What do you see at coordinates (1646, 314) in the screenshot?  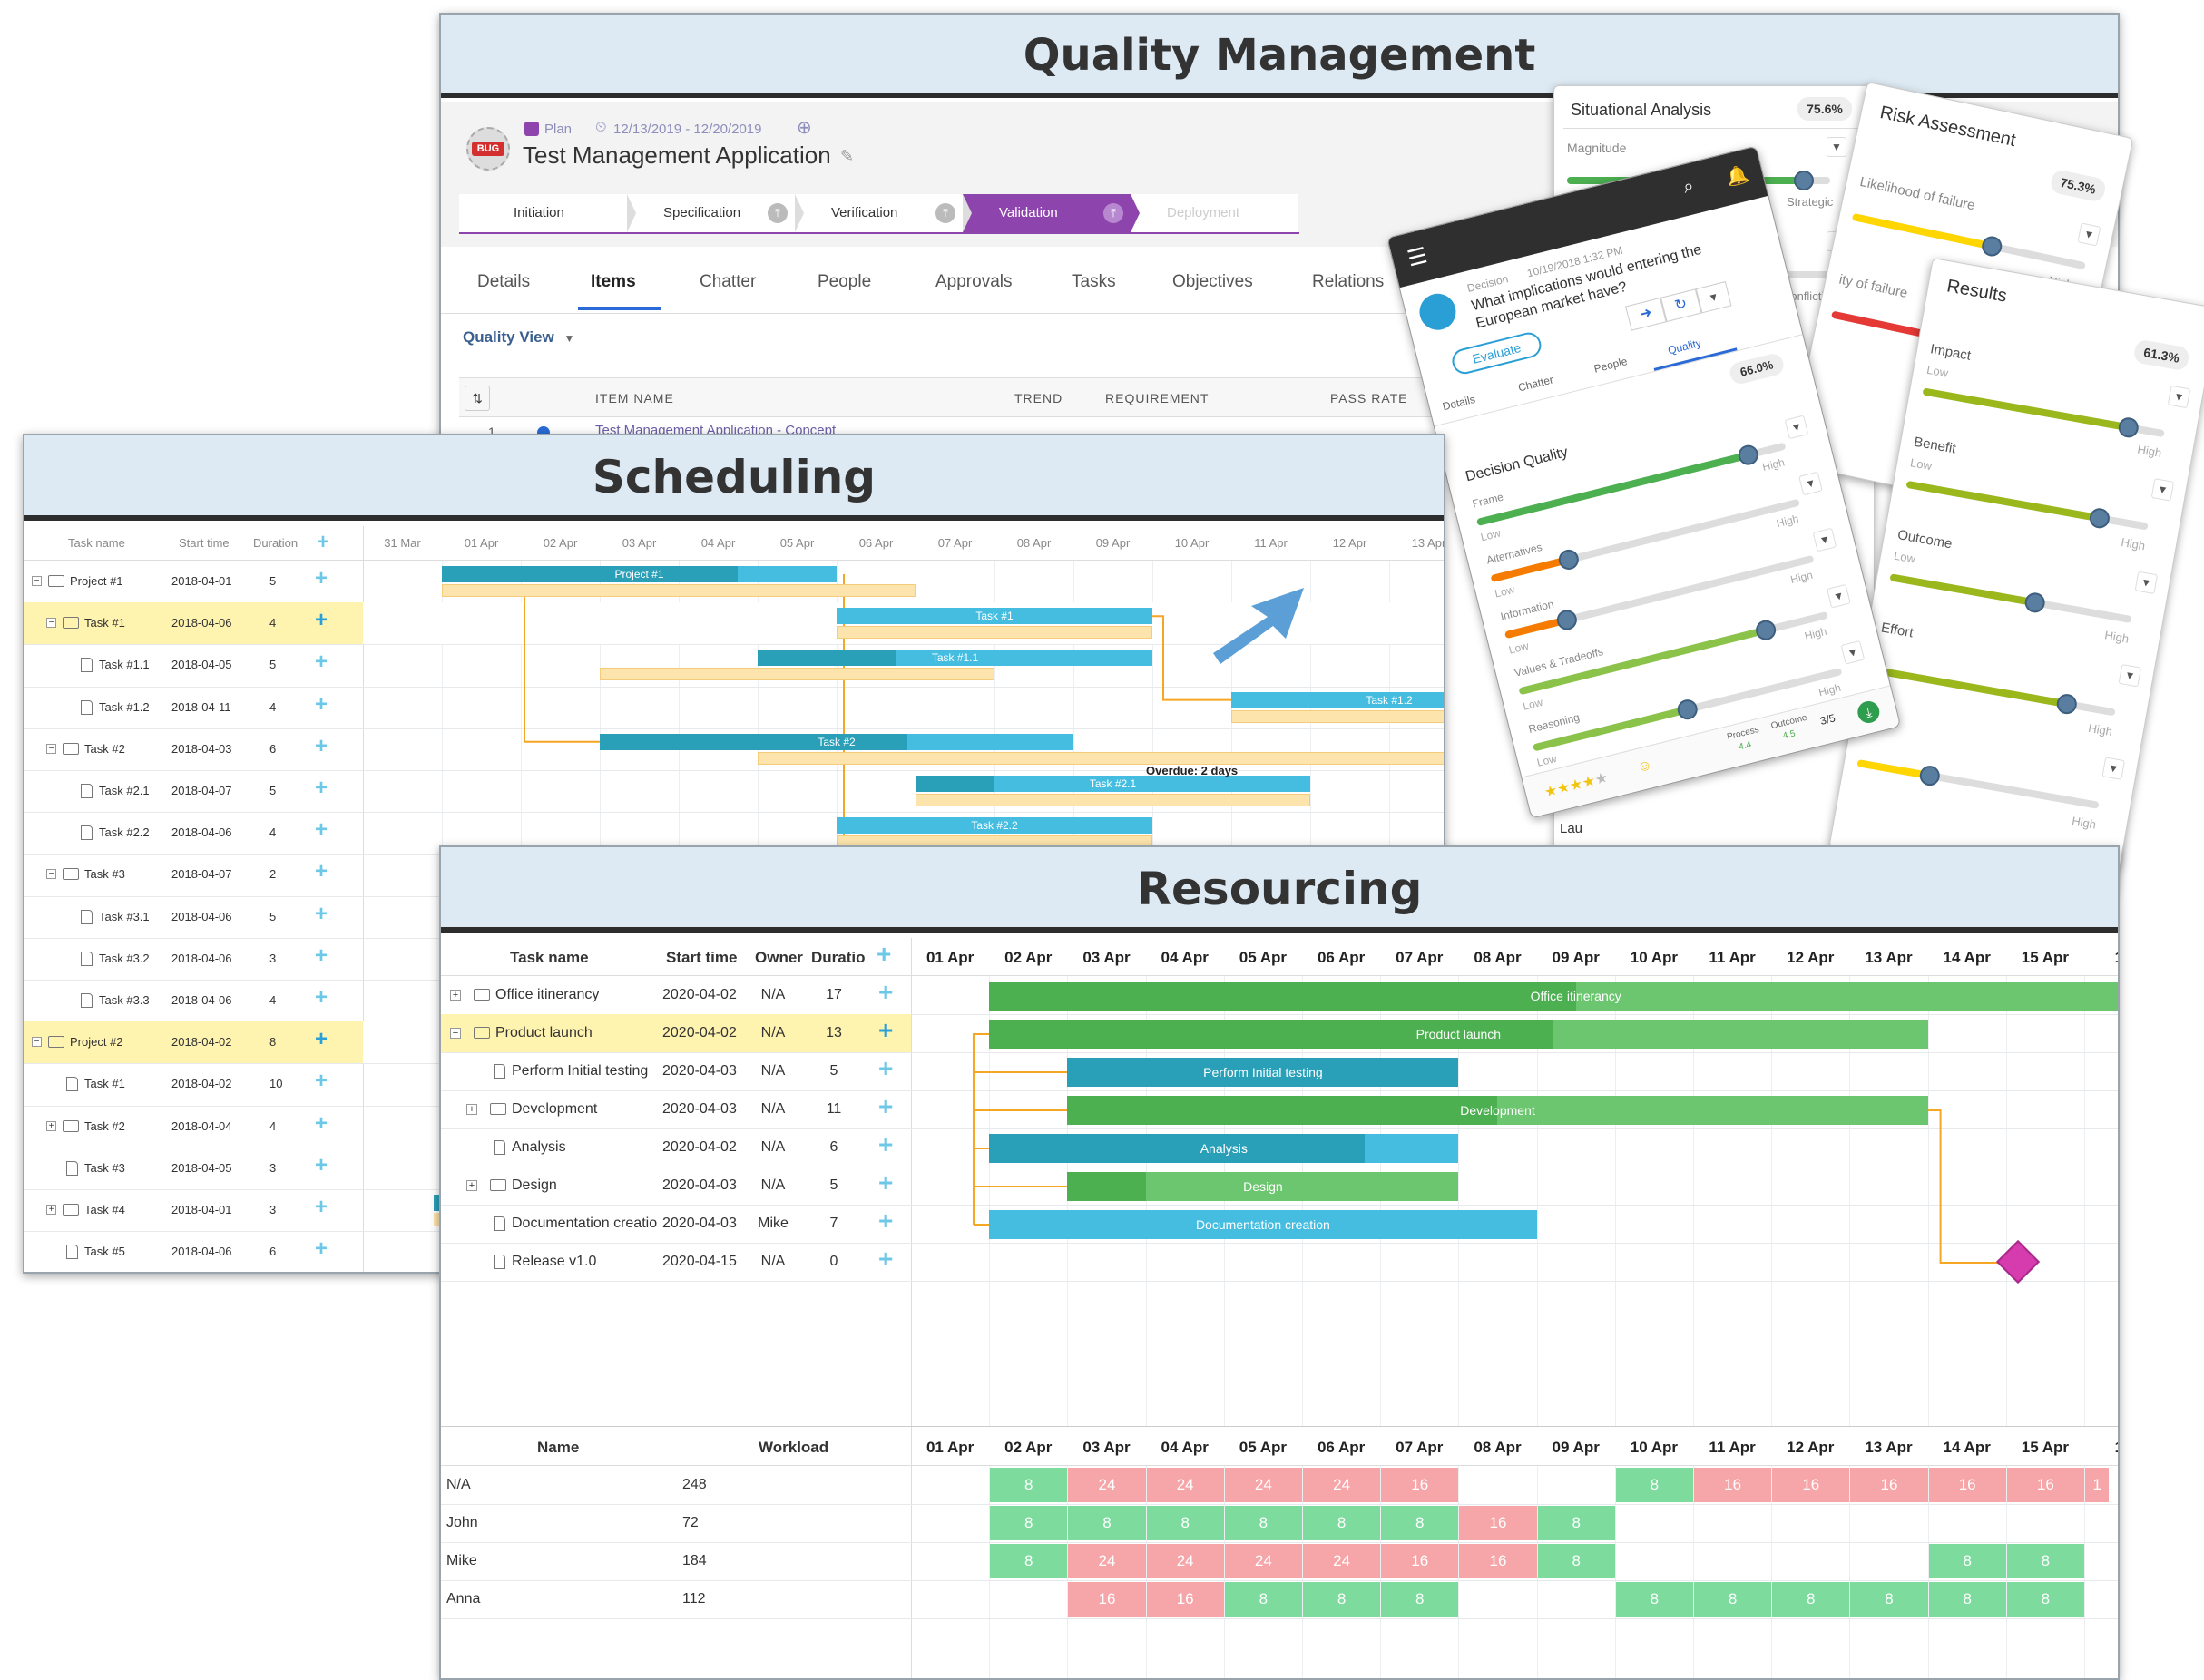 I see `forward-button: ➜` at bounding box center [1646, 314].